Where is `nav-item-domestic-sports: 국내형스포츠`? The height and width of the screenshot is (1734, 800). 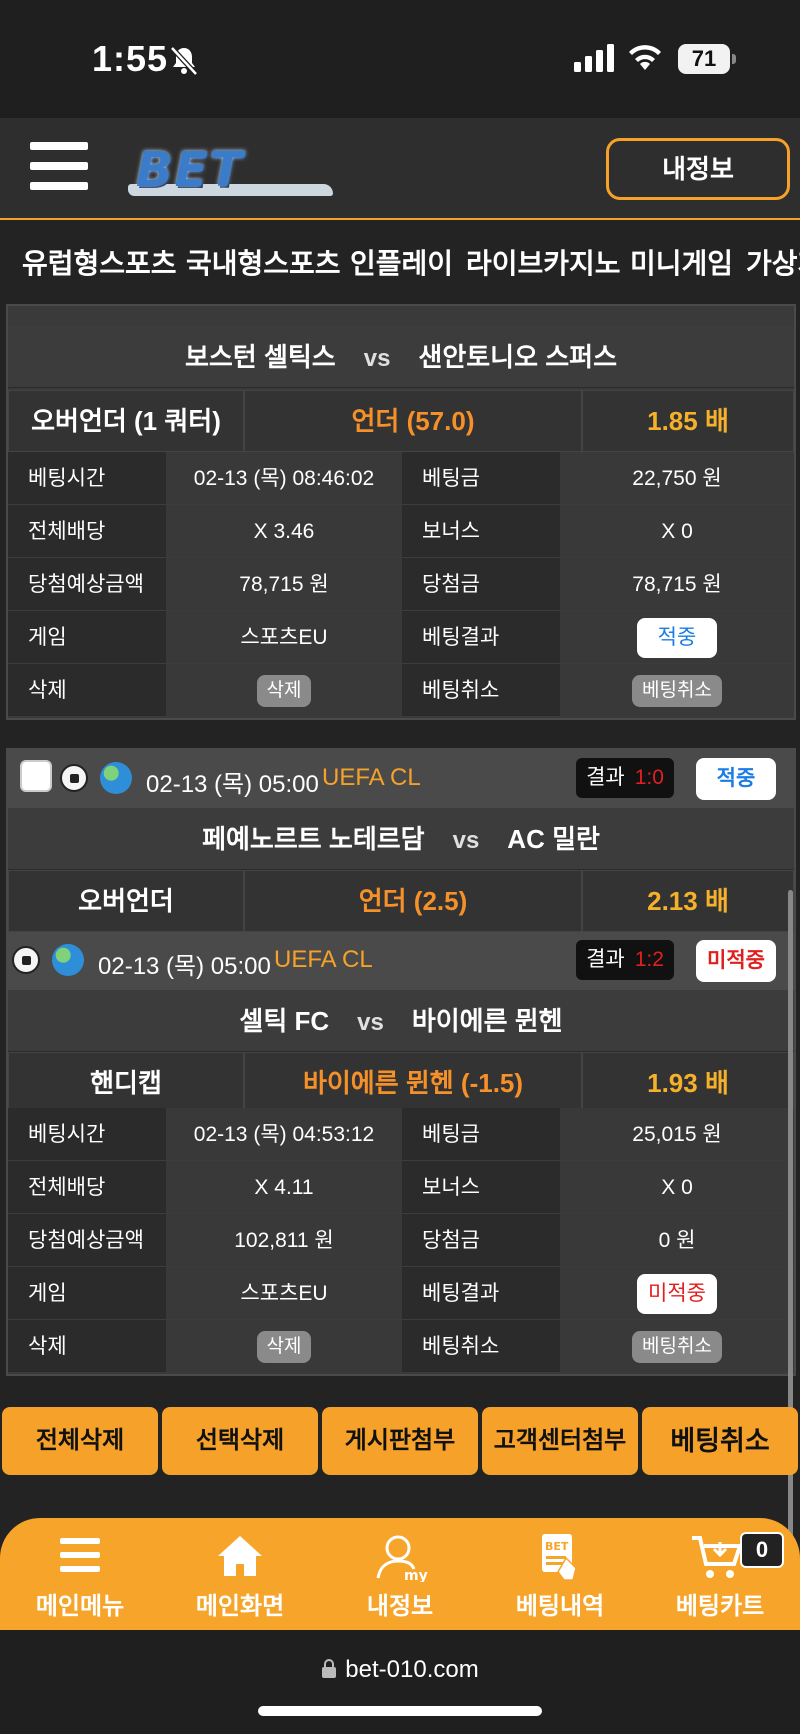
nav-item-domestic-sports: 국내형스포츠 is located at coordinates (263, 262).